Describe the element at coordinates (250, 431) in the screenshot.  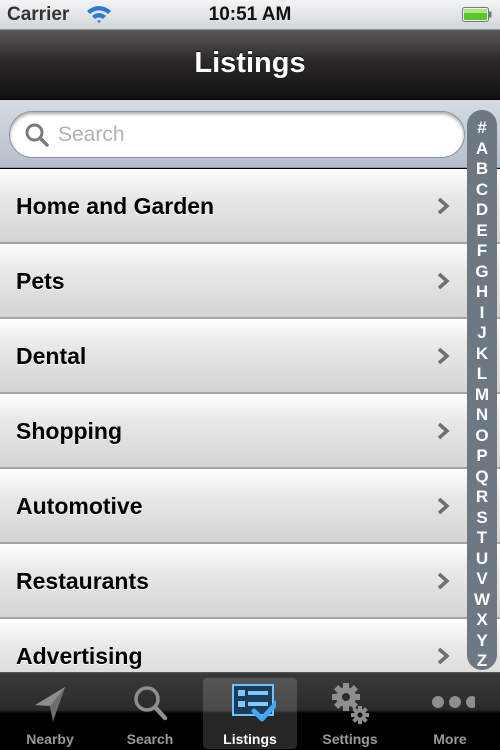
I see `list-item: Shopping` at that location.